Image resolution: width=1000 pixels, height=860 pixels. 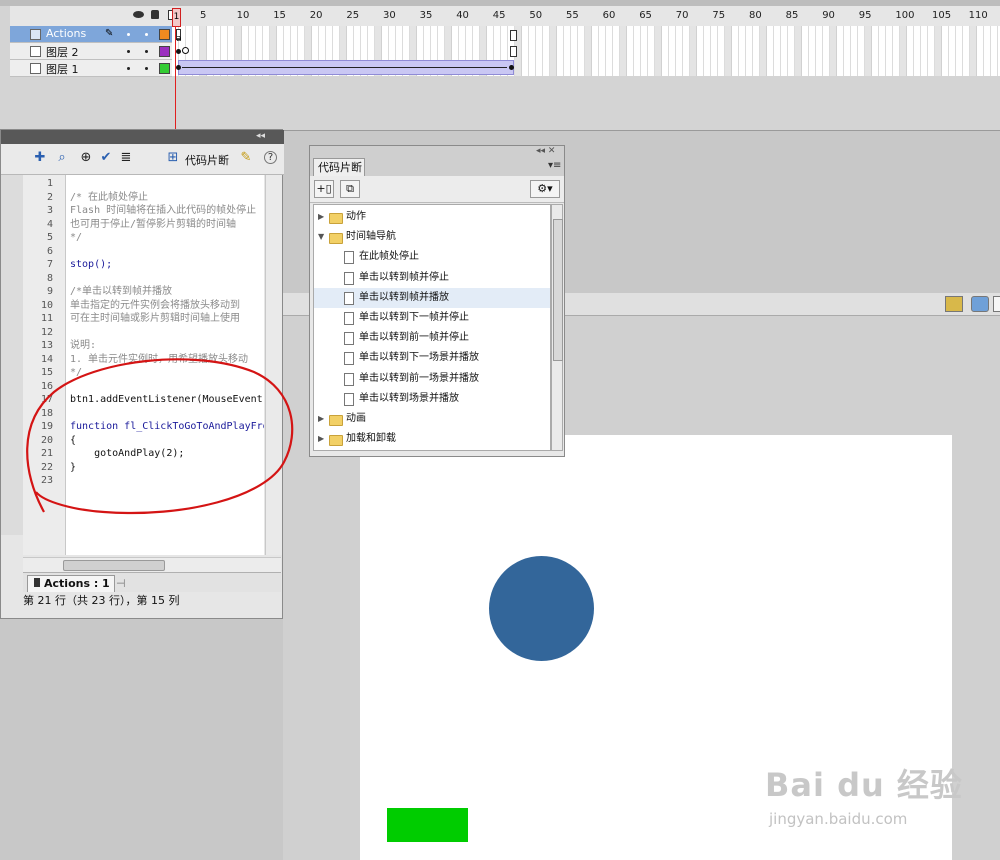 I want to click on snippet-tree-item: 单击以转到前一场景并播放, so click(x=432, y=379).